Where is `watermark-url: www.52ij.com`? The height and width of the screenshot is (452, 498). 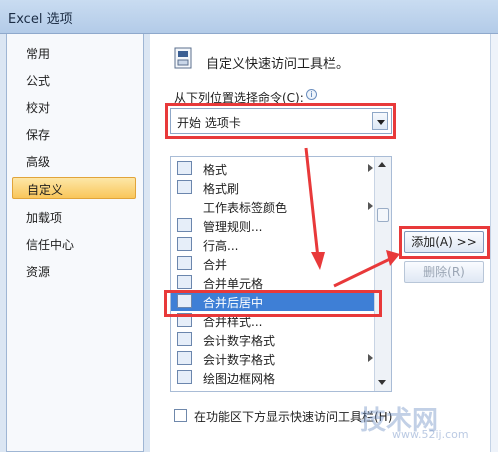 watermark-url: www.52ij.com is located at coordinates (430, 434).